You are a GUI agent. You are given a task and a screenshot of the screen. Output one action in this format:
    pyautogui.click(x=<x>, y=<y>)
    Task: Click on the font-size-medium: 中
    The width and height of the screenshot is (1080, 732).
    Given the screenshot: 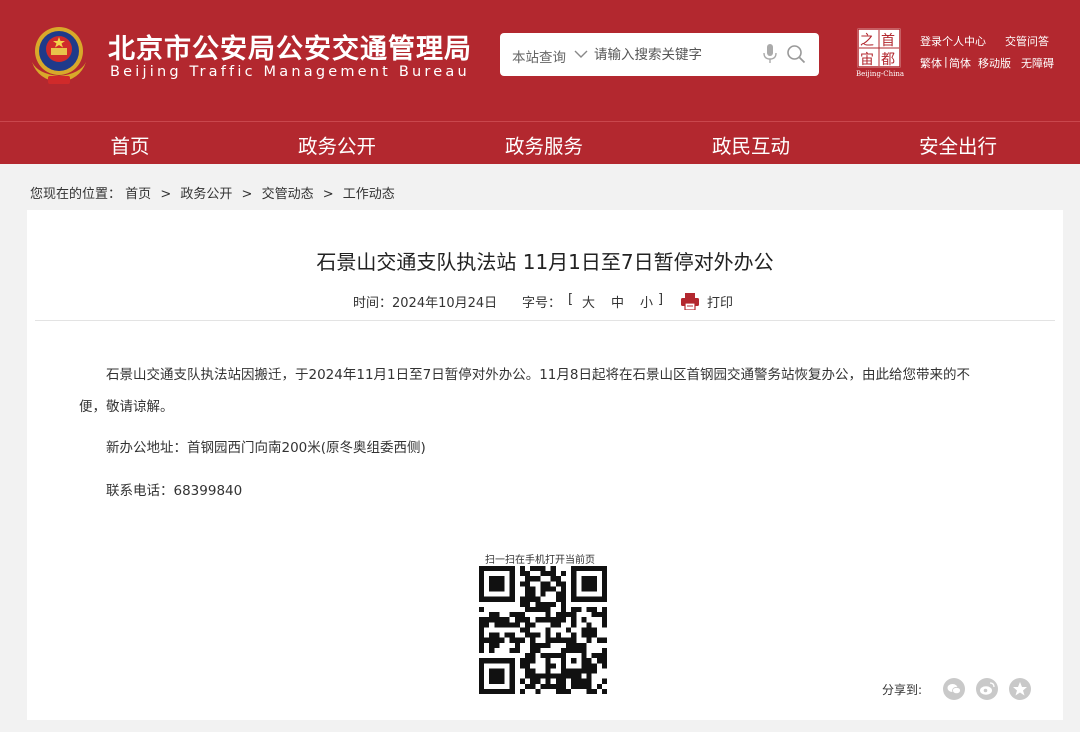 What is the action you would take?
    pyautogui.click(x=617, y=301)
    